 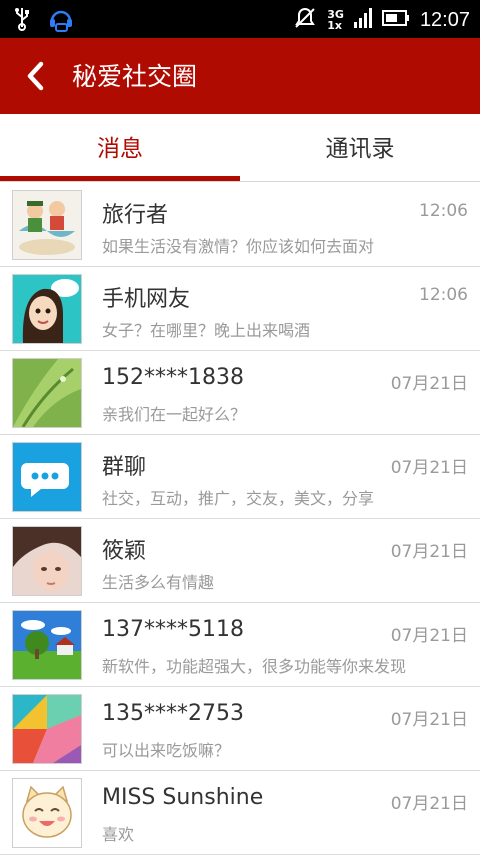 I want to click on support-headset-icon, so click(x=61, y=21).